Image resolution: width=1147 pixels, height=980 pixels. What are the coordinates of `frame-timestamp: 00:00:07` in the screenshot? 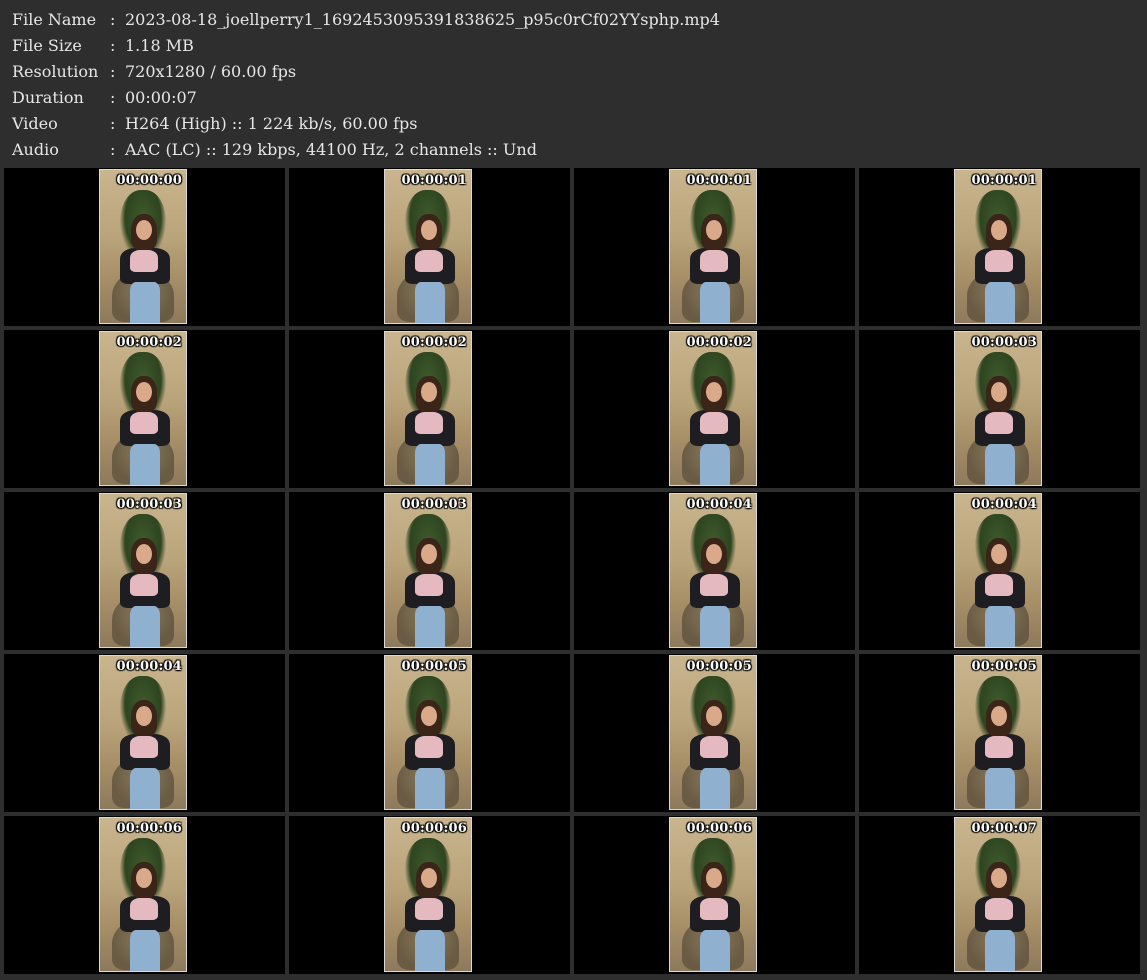 It's located at (1004, 828).